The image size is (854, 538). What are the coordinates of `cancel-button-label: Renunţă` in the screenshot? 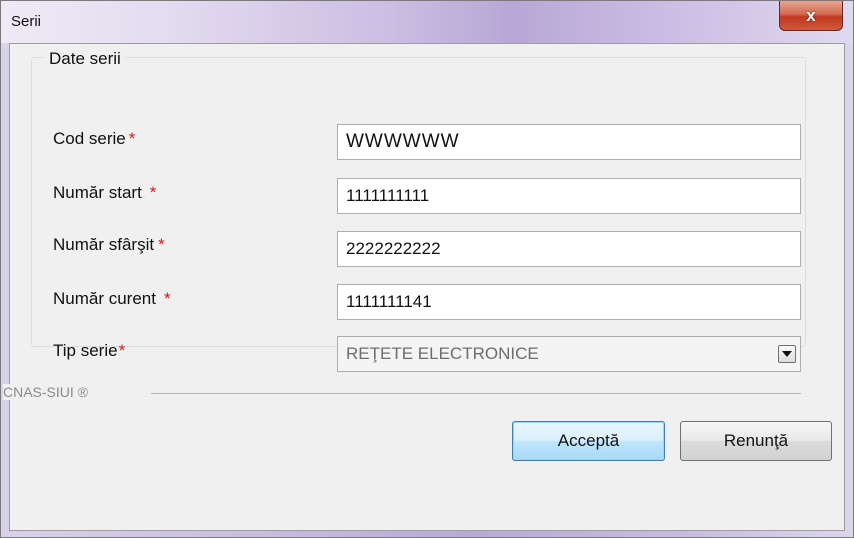 It's located at (756, 440).